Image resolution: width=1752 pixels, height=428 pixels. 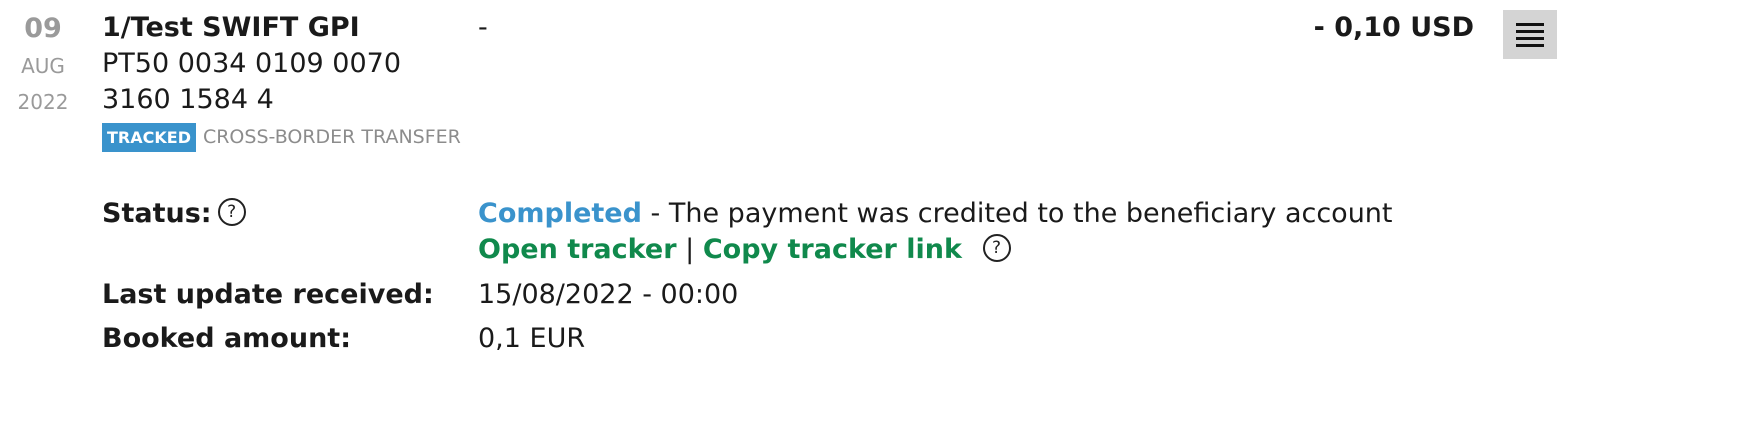 What do you see at coordinates (268, 294) in the screenshot?
I see `last-update-label: Last update received:` at bounding box center [268, 294].